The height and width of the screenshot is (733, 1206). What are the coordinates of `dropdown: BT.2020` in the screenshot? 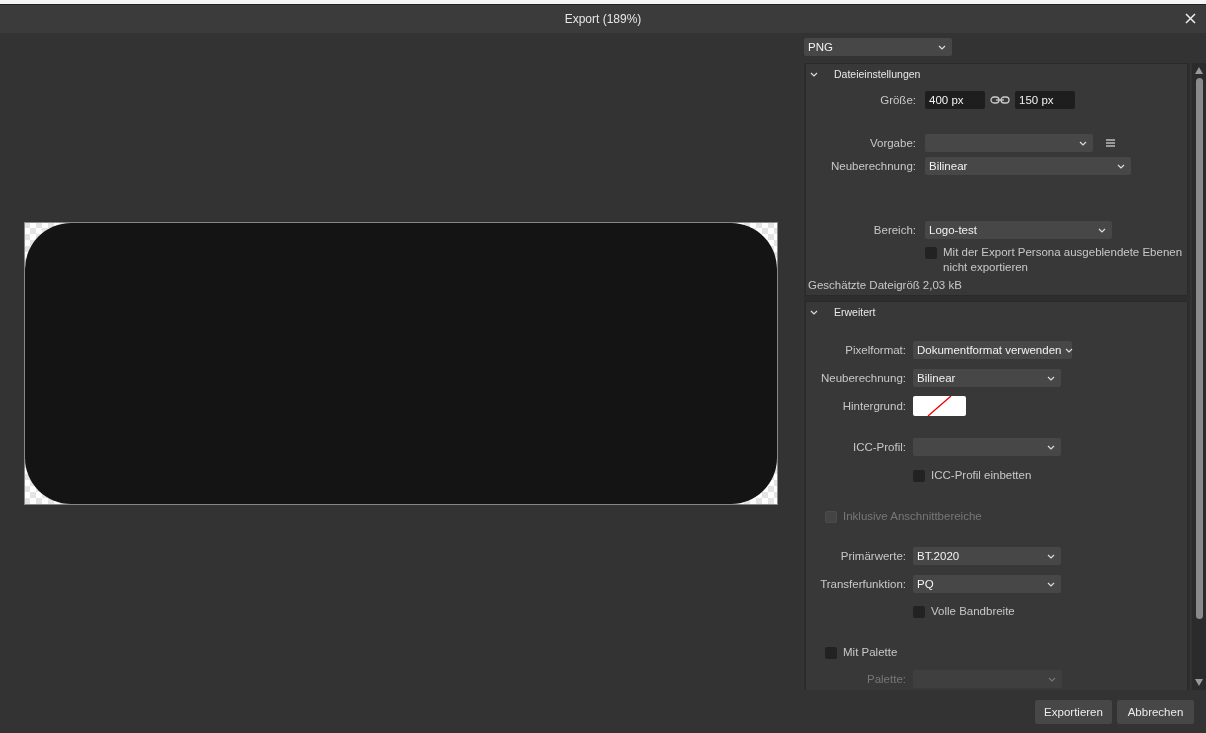 It's located at (987, 556).